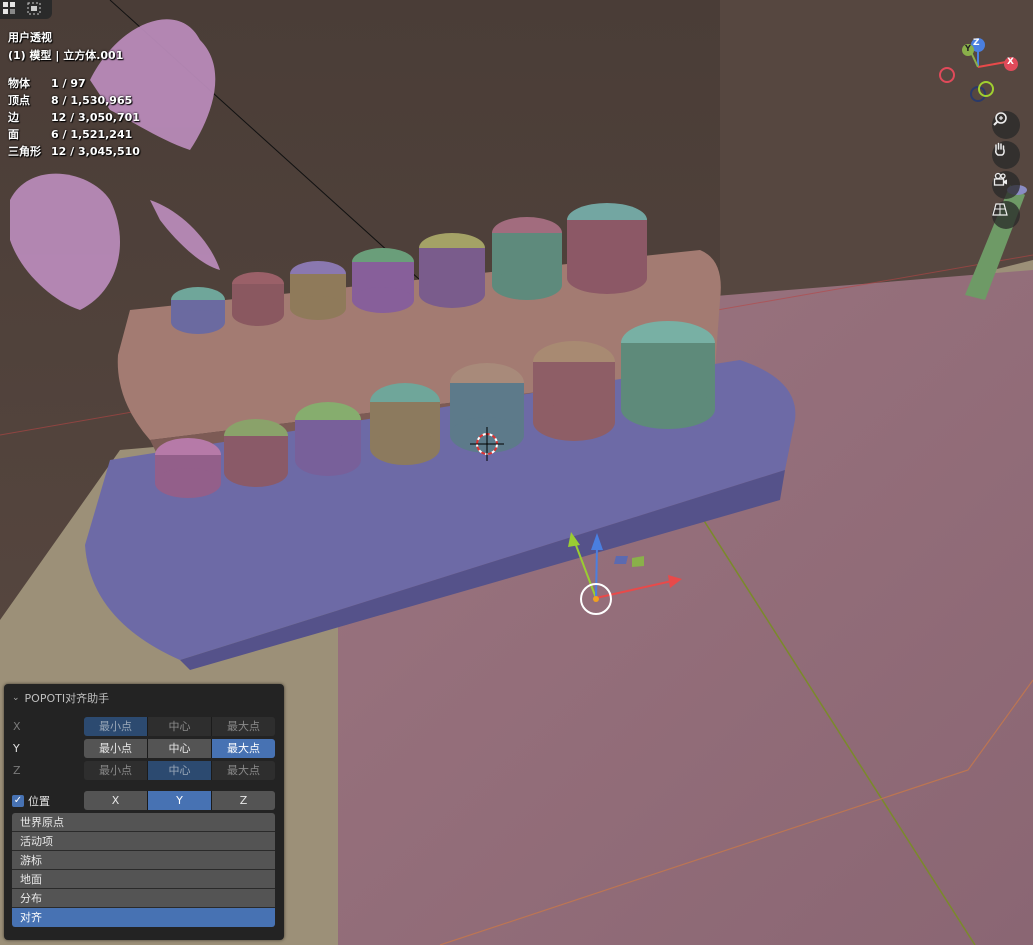 The height and width of the screenshot is (945, 1033). I want to click on mode-active-item: 活动项, so click(143, 841).